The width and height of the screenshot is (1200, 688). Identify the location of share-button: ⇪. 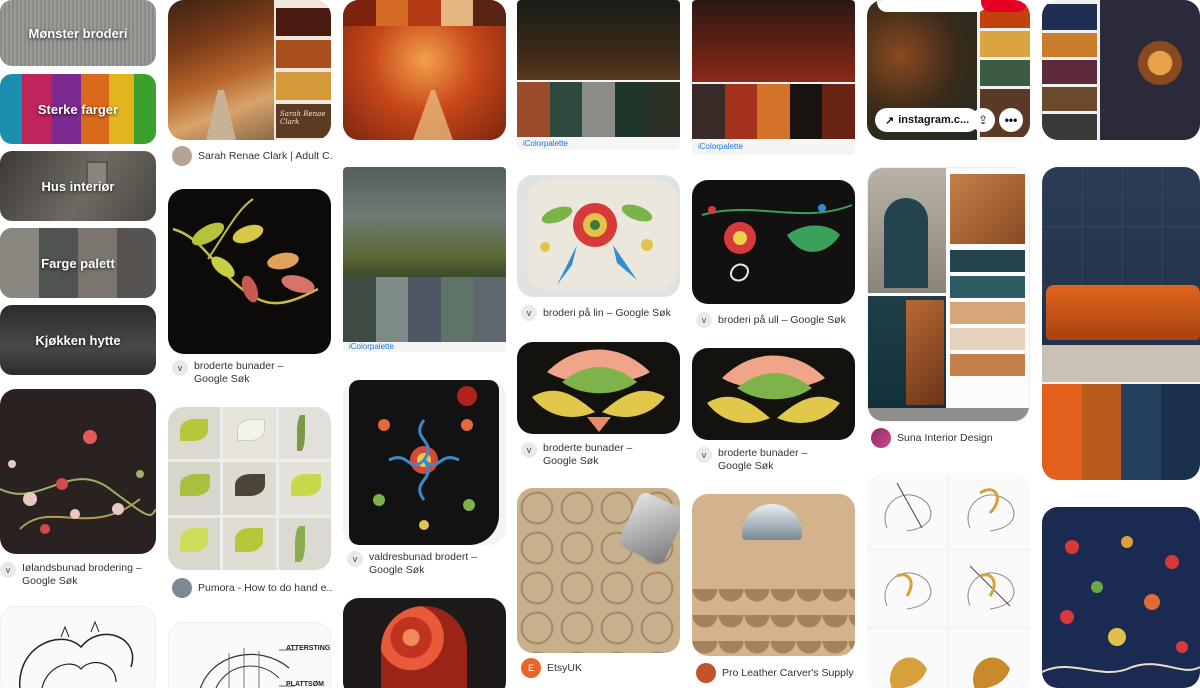
(983, 120).